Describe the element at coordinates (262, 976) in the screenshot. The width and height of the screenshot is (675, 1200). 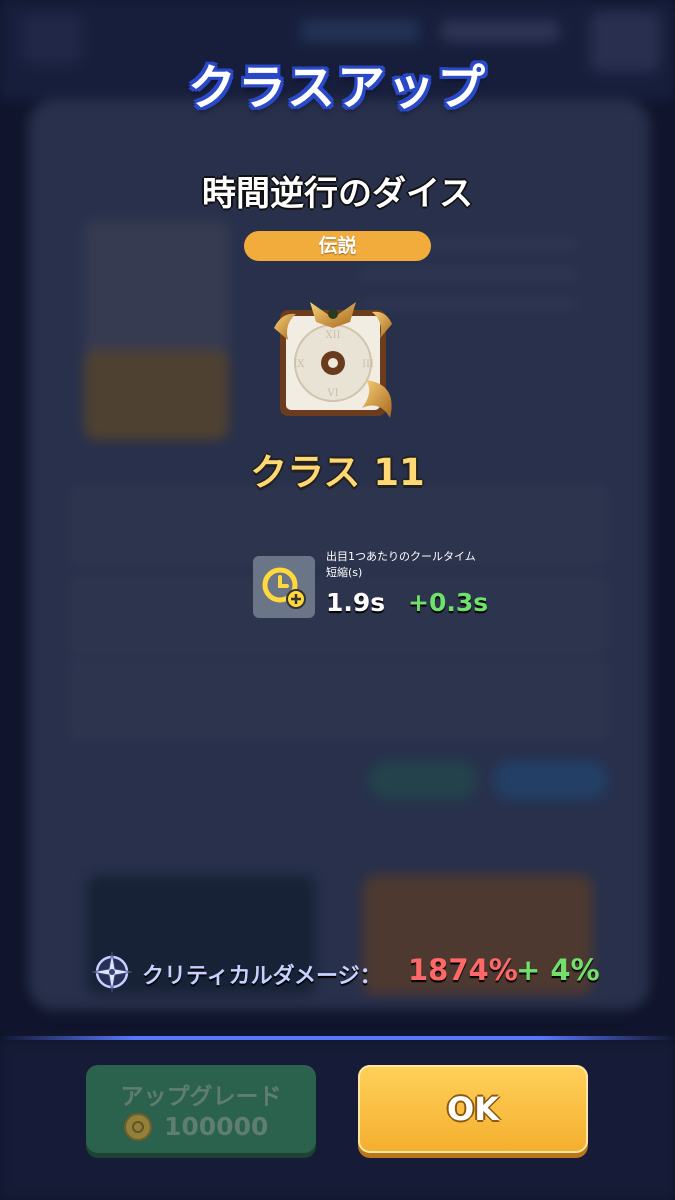
I see `critical-damage-label: クリティカルダメージ：` at that location.